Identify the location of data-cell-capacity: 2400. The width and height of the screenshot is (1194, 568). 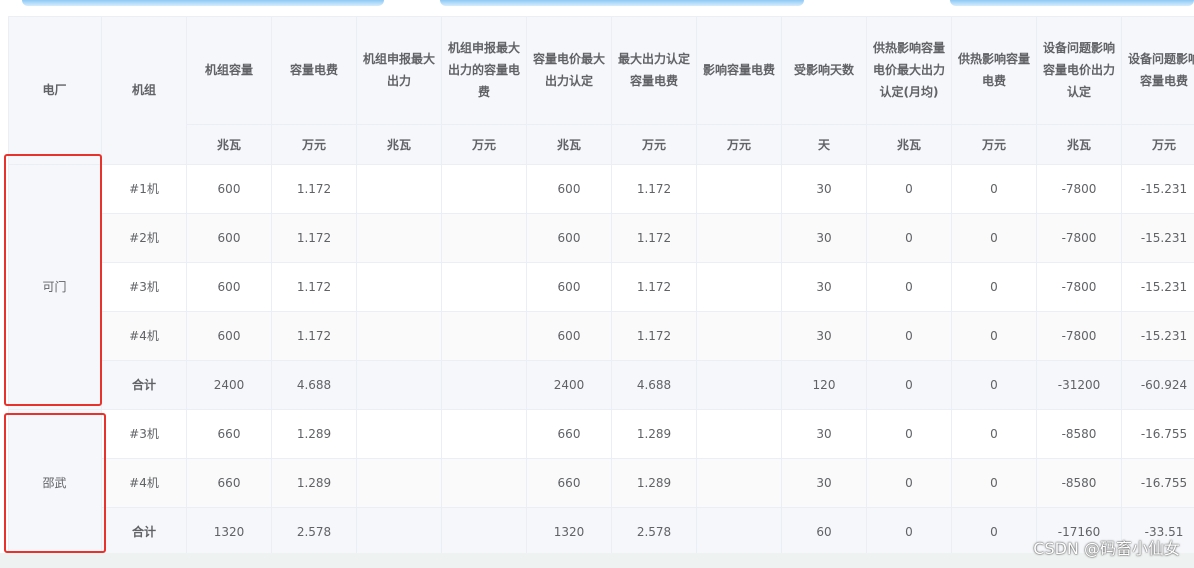
(229, 385).